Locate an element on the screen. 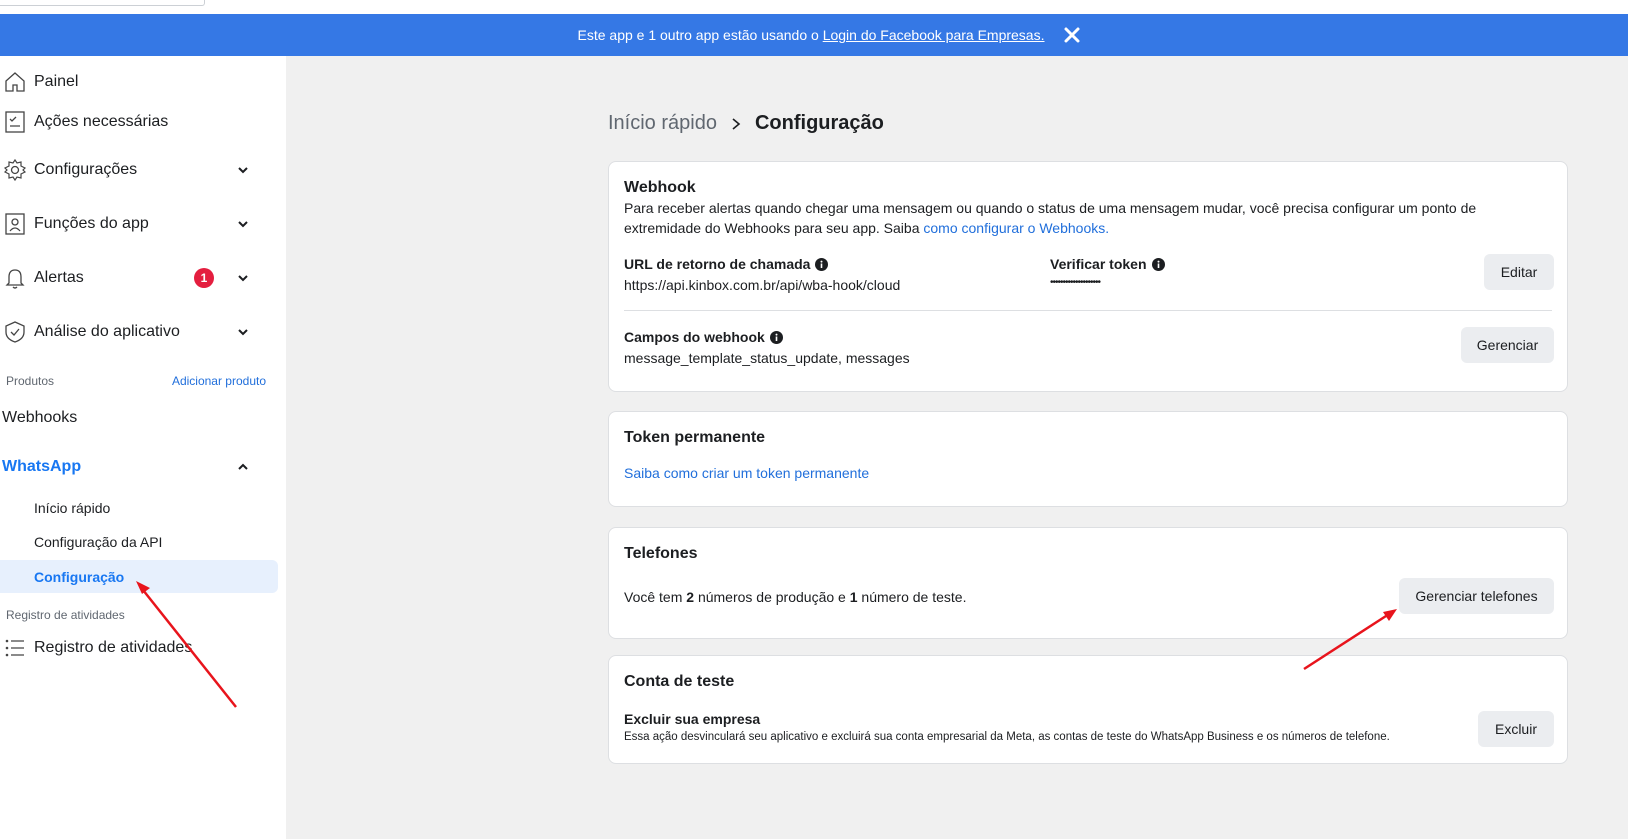 The height and width of the screenshot is (839, 1628). sidebar-item-label: Análise do aplicativo is located at coordinates (107, 331).